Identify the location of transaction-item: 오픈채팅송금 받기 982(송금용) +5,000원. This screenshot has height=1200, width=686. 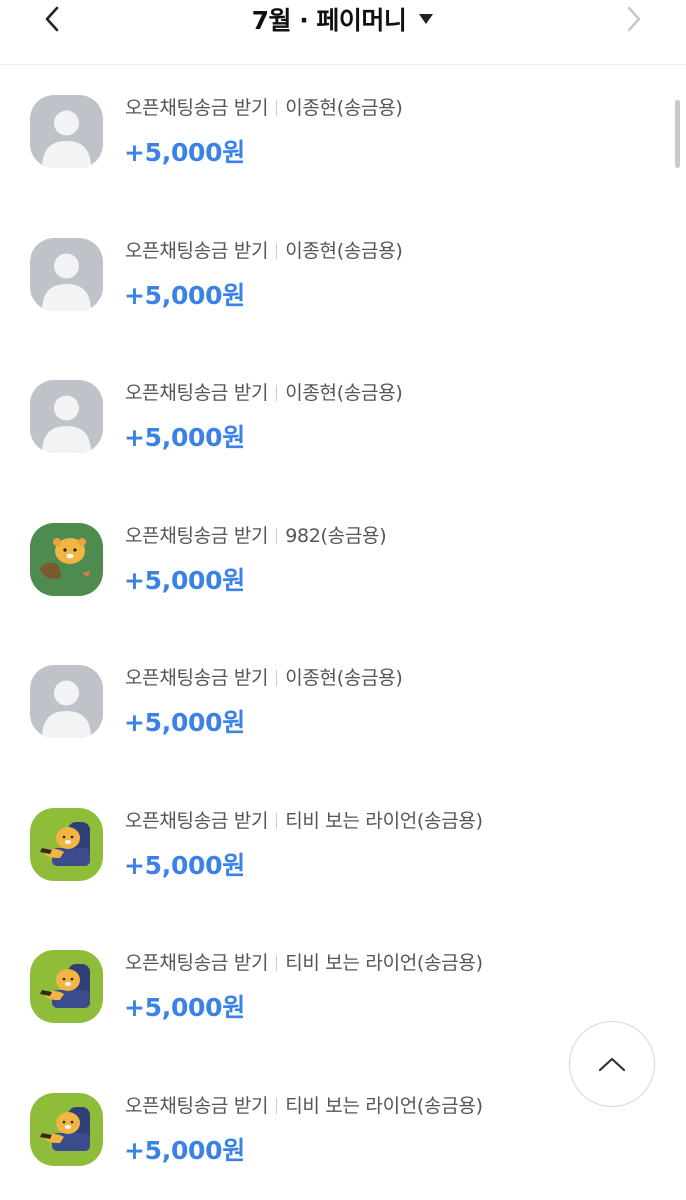
(343, 564).